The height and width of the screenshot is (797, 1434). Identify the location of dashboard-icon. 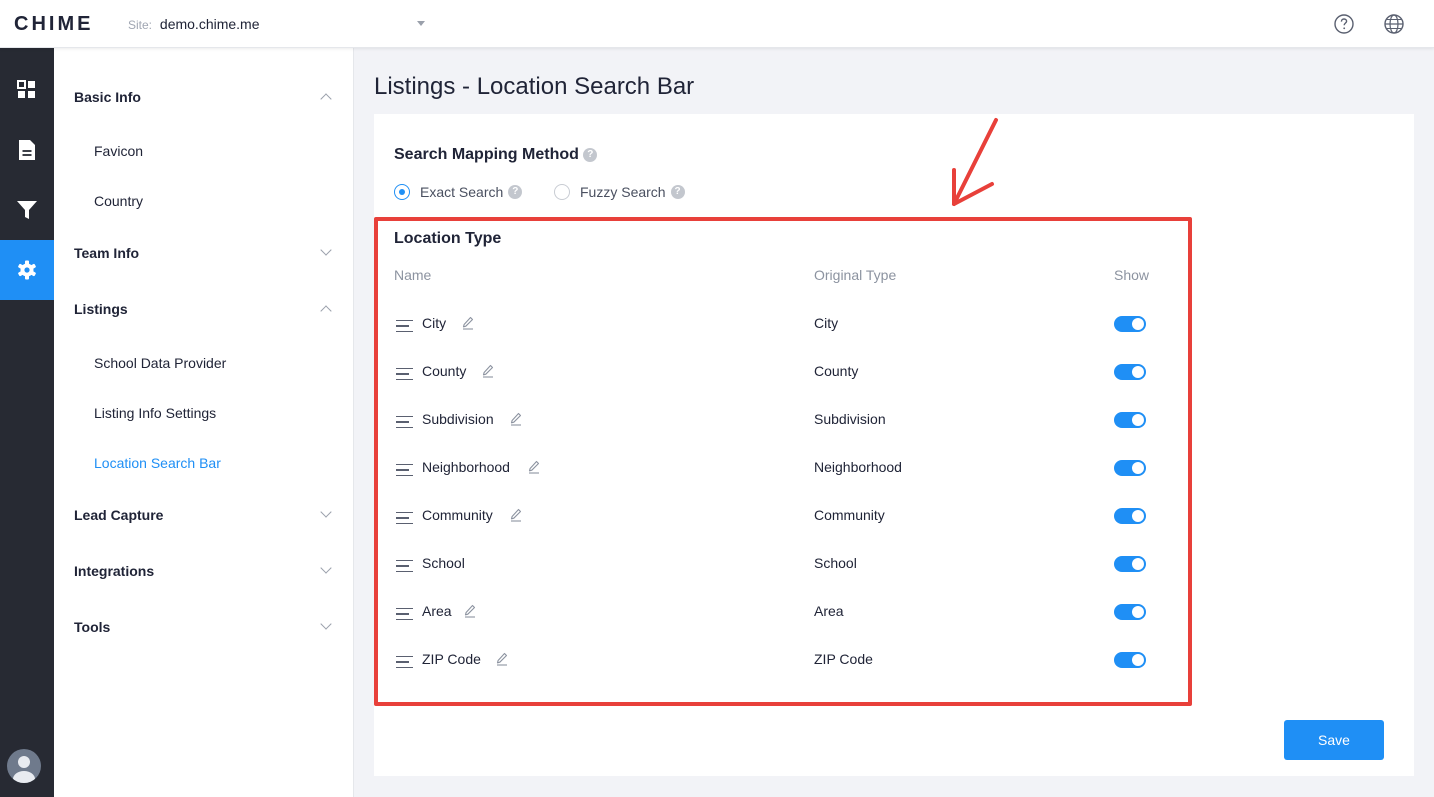
(26, 89).